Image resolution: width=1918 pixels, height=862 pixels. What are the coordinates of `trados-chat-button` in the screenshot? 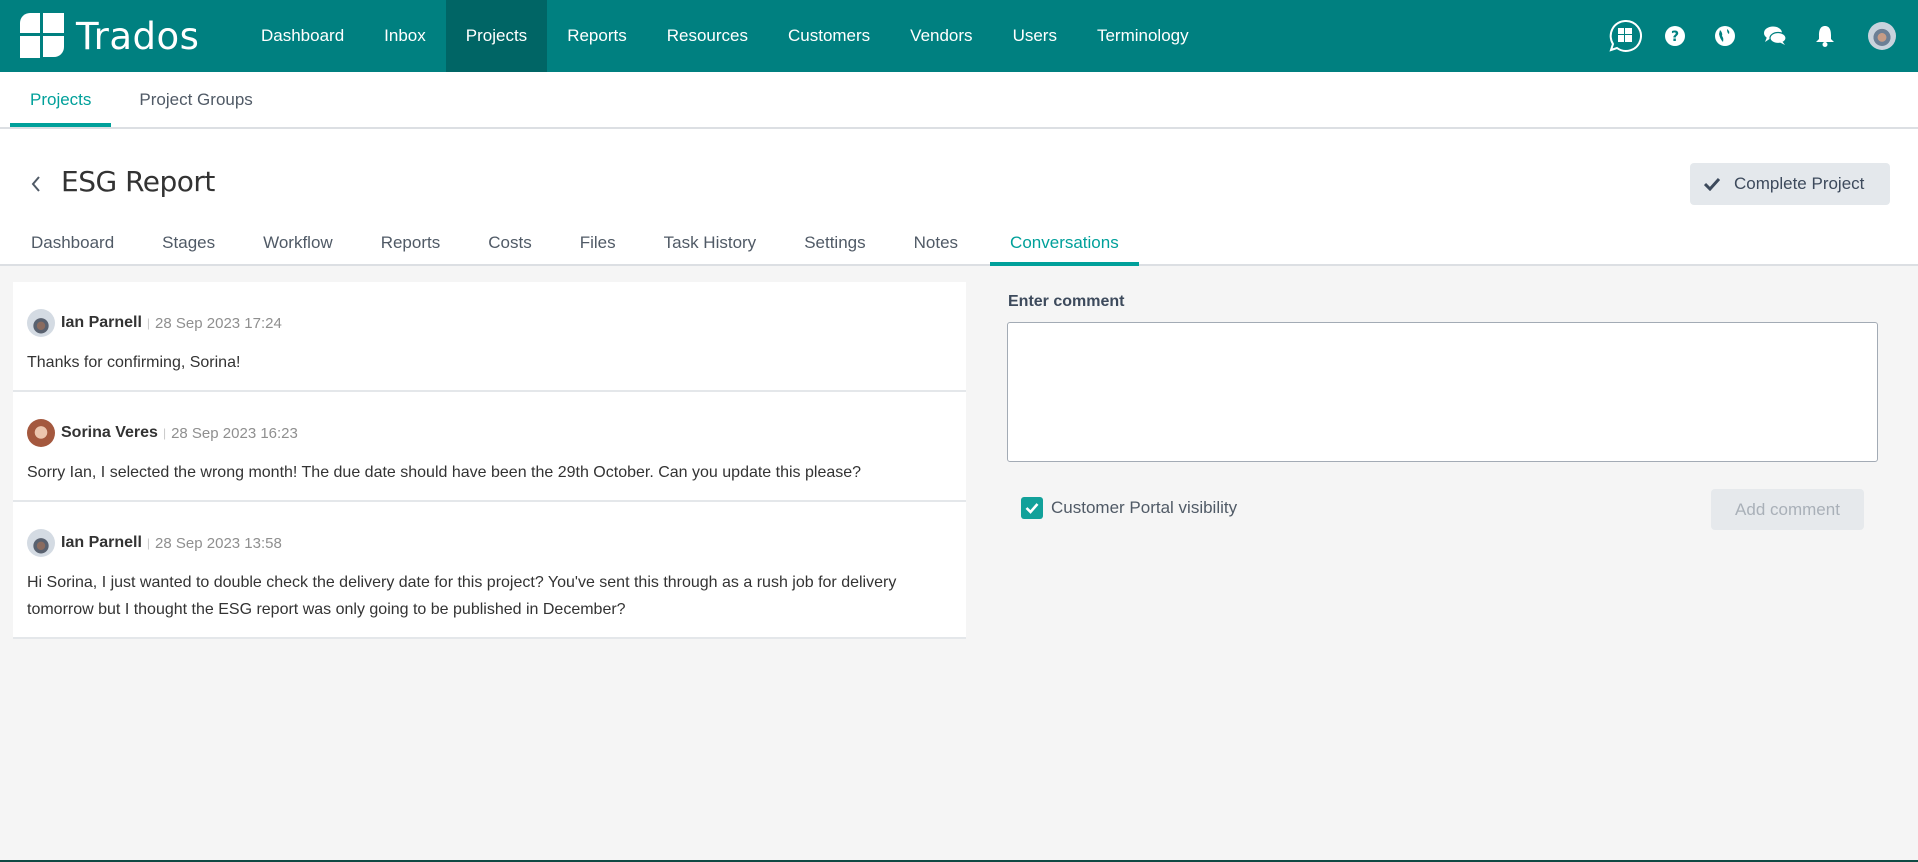 It's located at (1625, 36).